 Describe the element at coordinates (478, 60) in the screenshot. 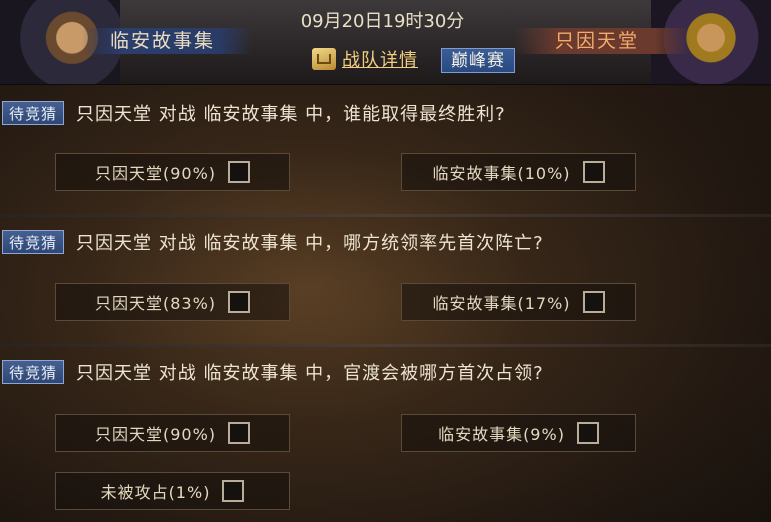

I see `stage-badge: 巅峰赛` at that location.